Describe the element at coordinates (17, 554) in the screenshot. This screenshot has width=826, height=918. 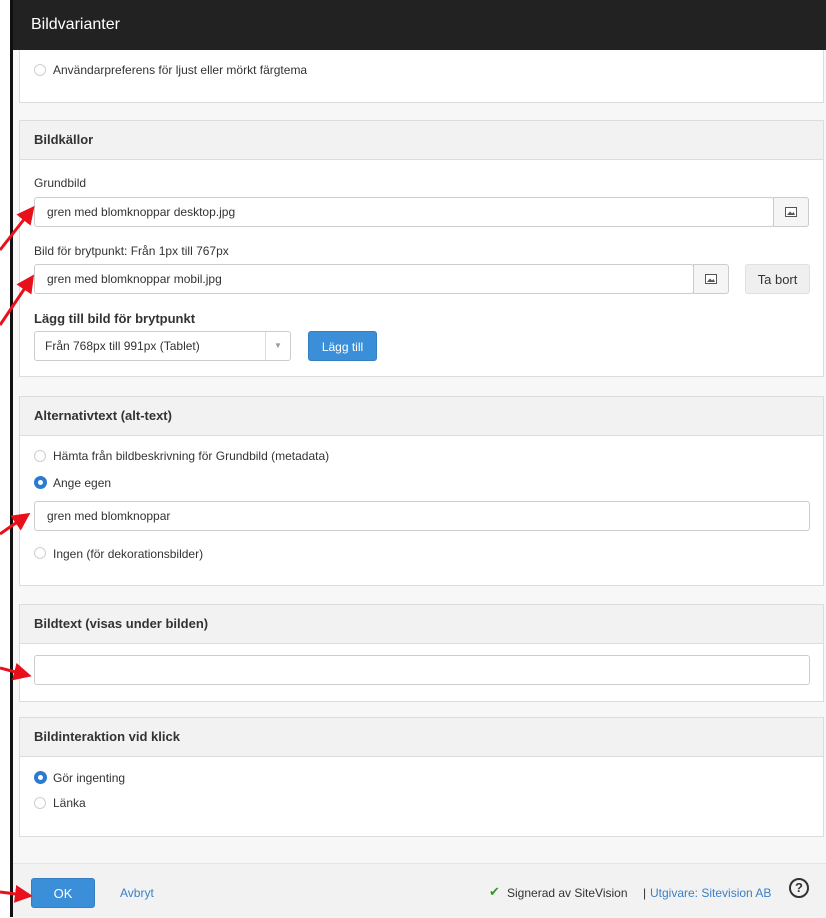
I see `annotation-arrows` at that location.